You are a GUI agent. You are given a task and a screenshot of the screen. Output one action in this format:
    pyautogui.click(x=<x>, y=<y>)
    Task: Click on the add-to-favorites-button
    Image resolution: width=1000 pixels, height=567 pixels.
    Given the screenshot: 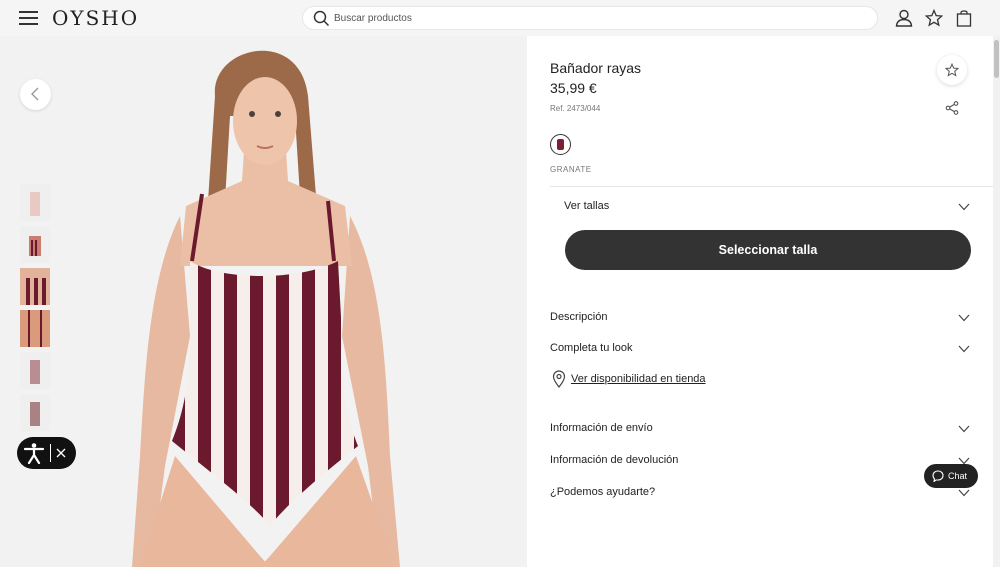 What is the action you would take?
    pyautogui.click(x=952, y=70)
    